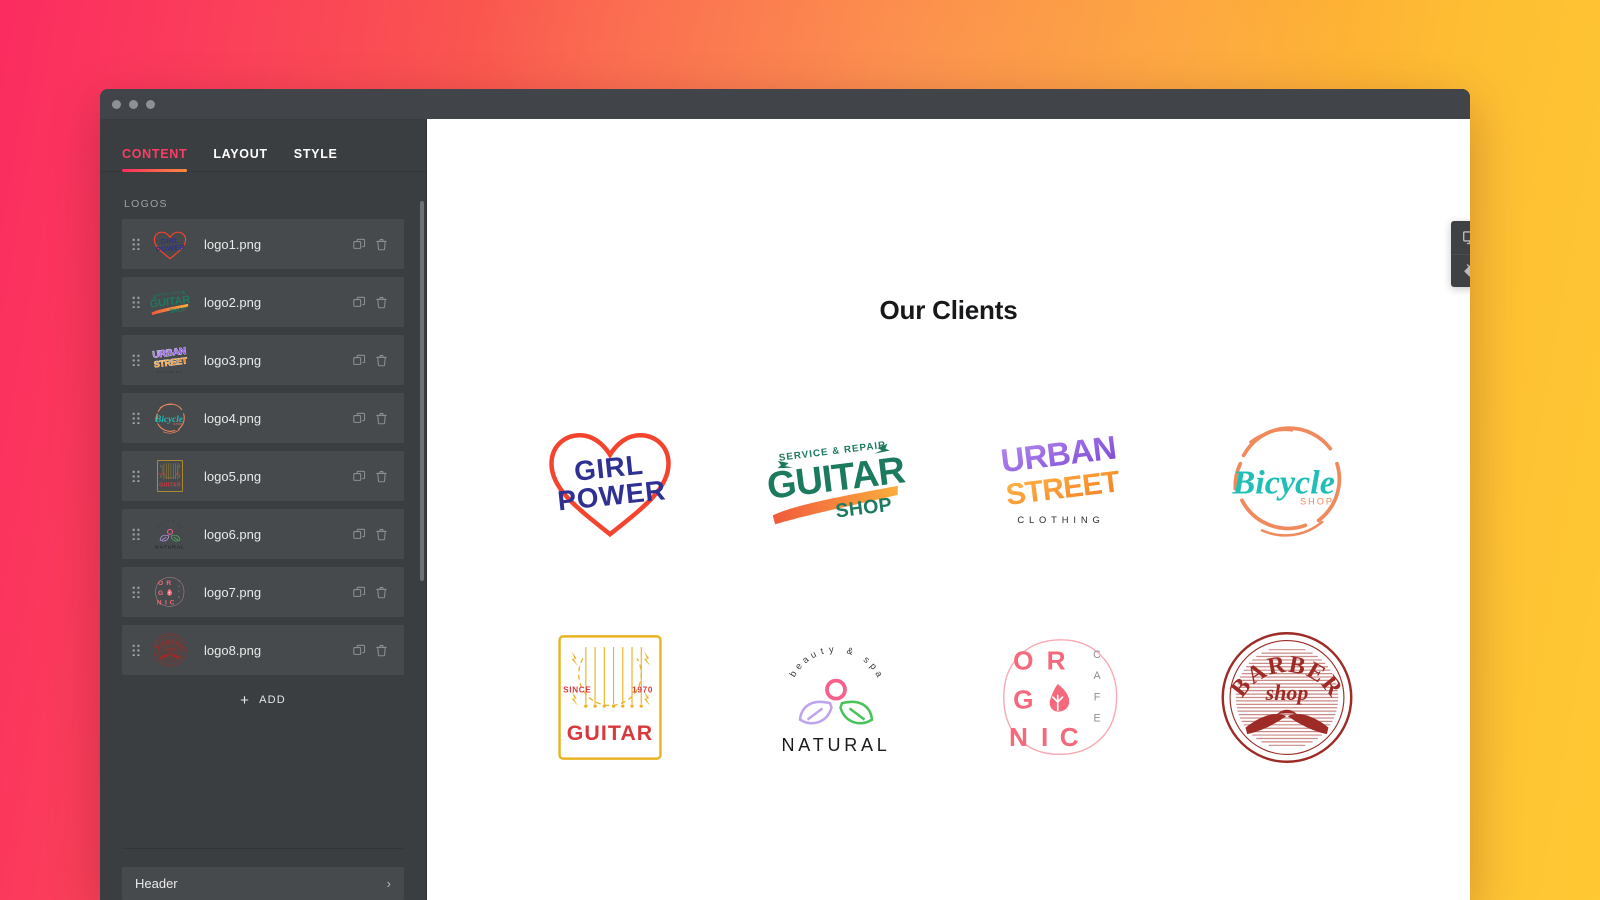  What do you see at coordinates (155, 159) in the screenshot?
I see `tab-content: CONTENT` at bounding box center [155, 159].